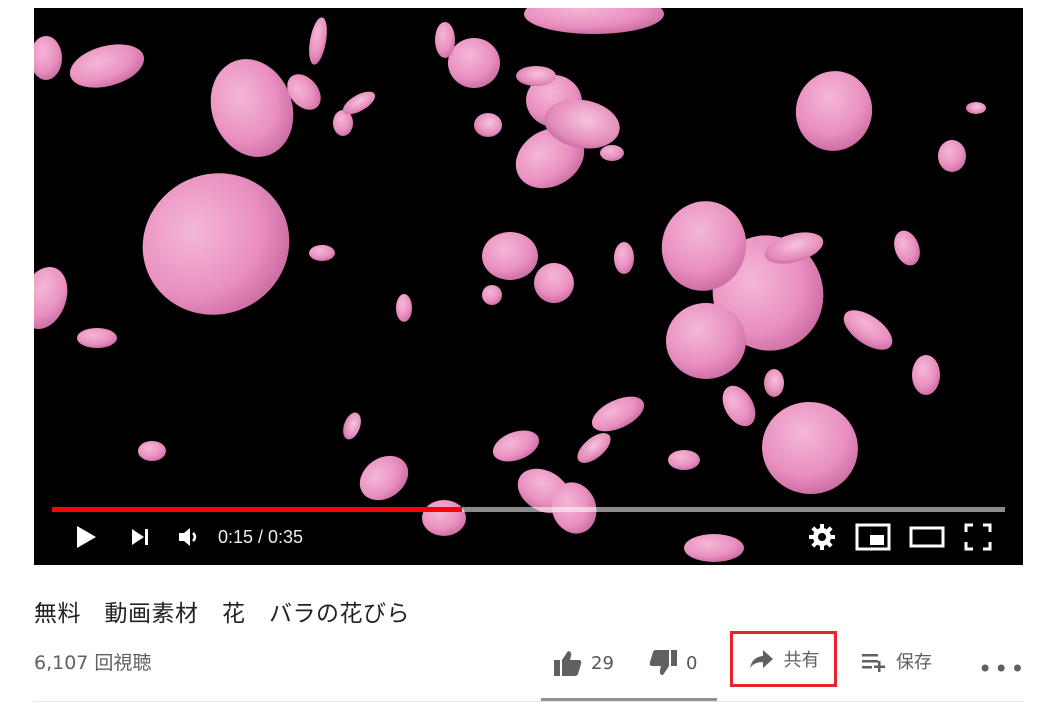 The image size is (1043, 710). What do you see at coordinates (528, 537) in the screenshot?
I see `player-controls: 0:15 / 0:35` at bounding box center [528, 537].